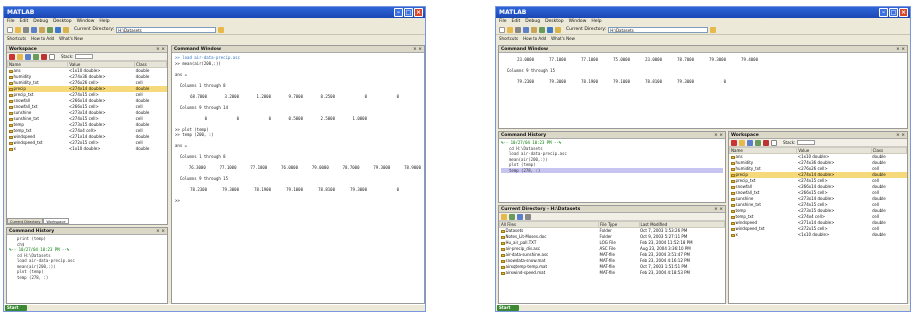  I want to click on output-value: 8.2500, so click(327, 96).